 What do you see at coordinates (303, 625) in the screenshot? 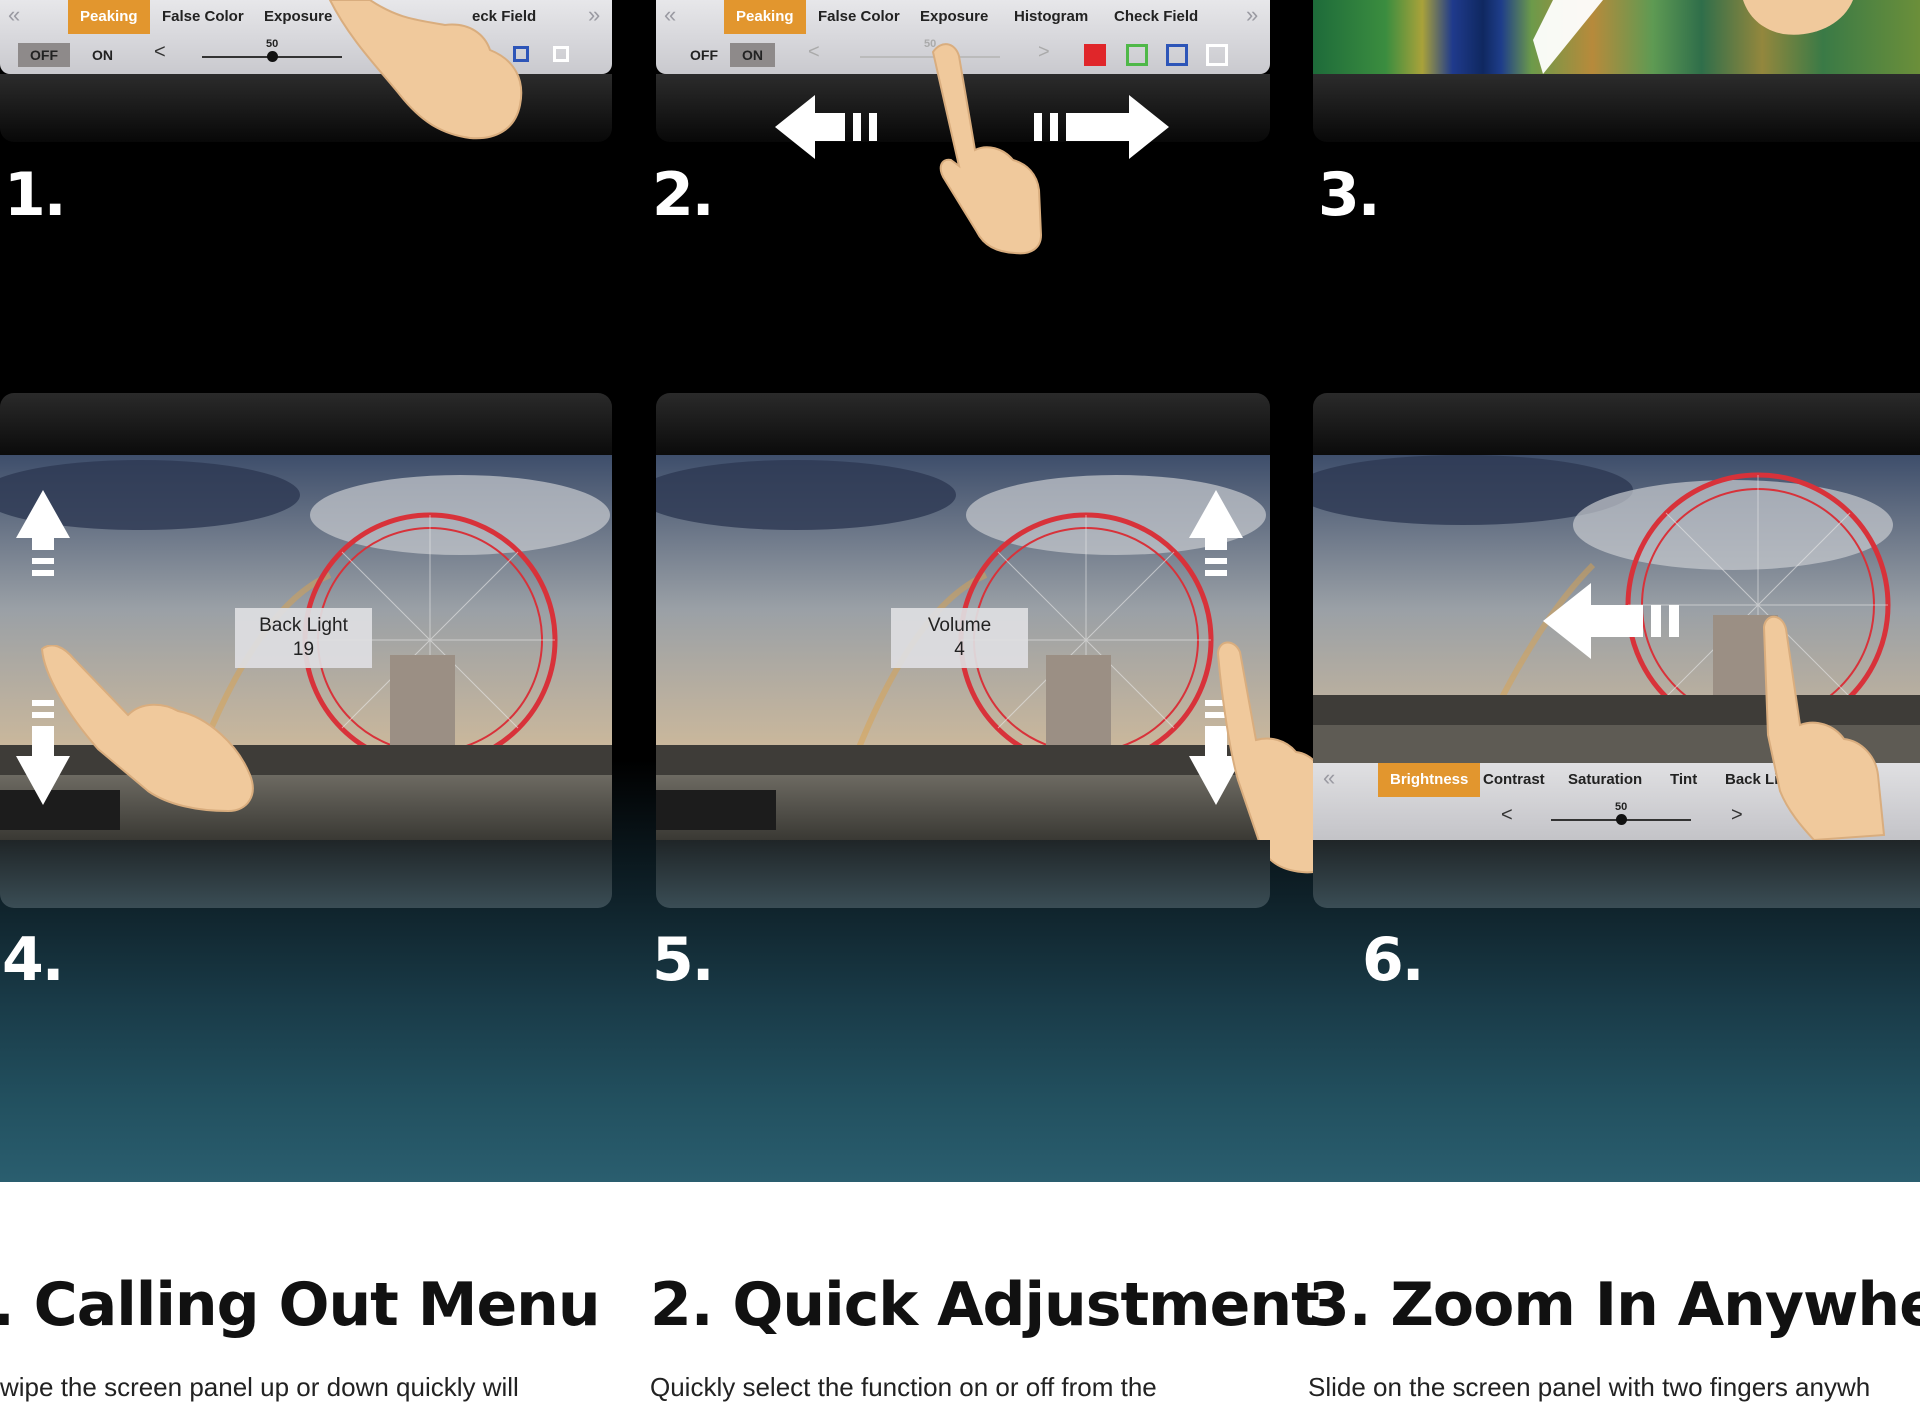
I see `osd-title: Back Light` at bounding box center [303, 625].